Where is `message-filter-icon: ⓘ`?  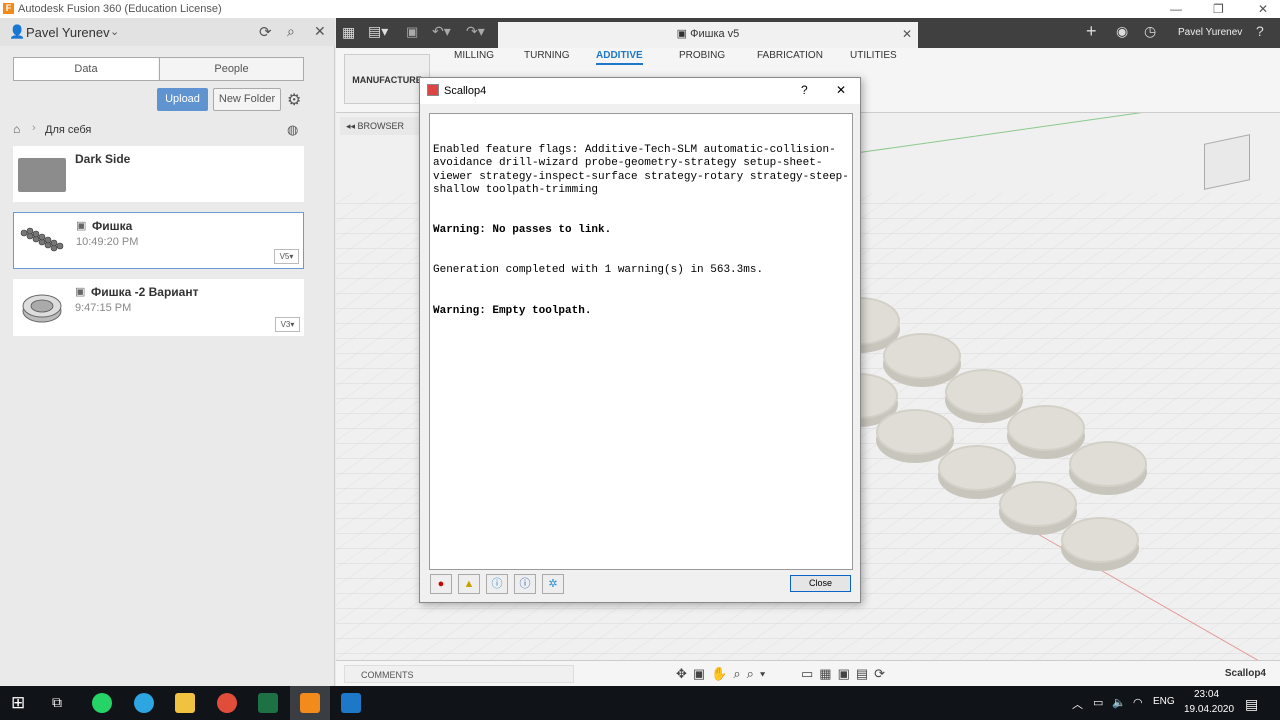 message-filter-icon: ⓘ is located at coordinates (525, 584).